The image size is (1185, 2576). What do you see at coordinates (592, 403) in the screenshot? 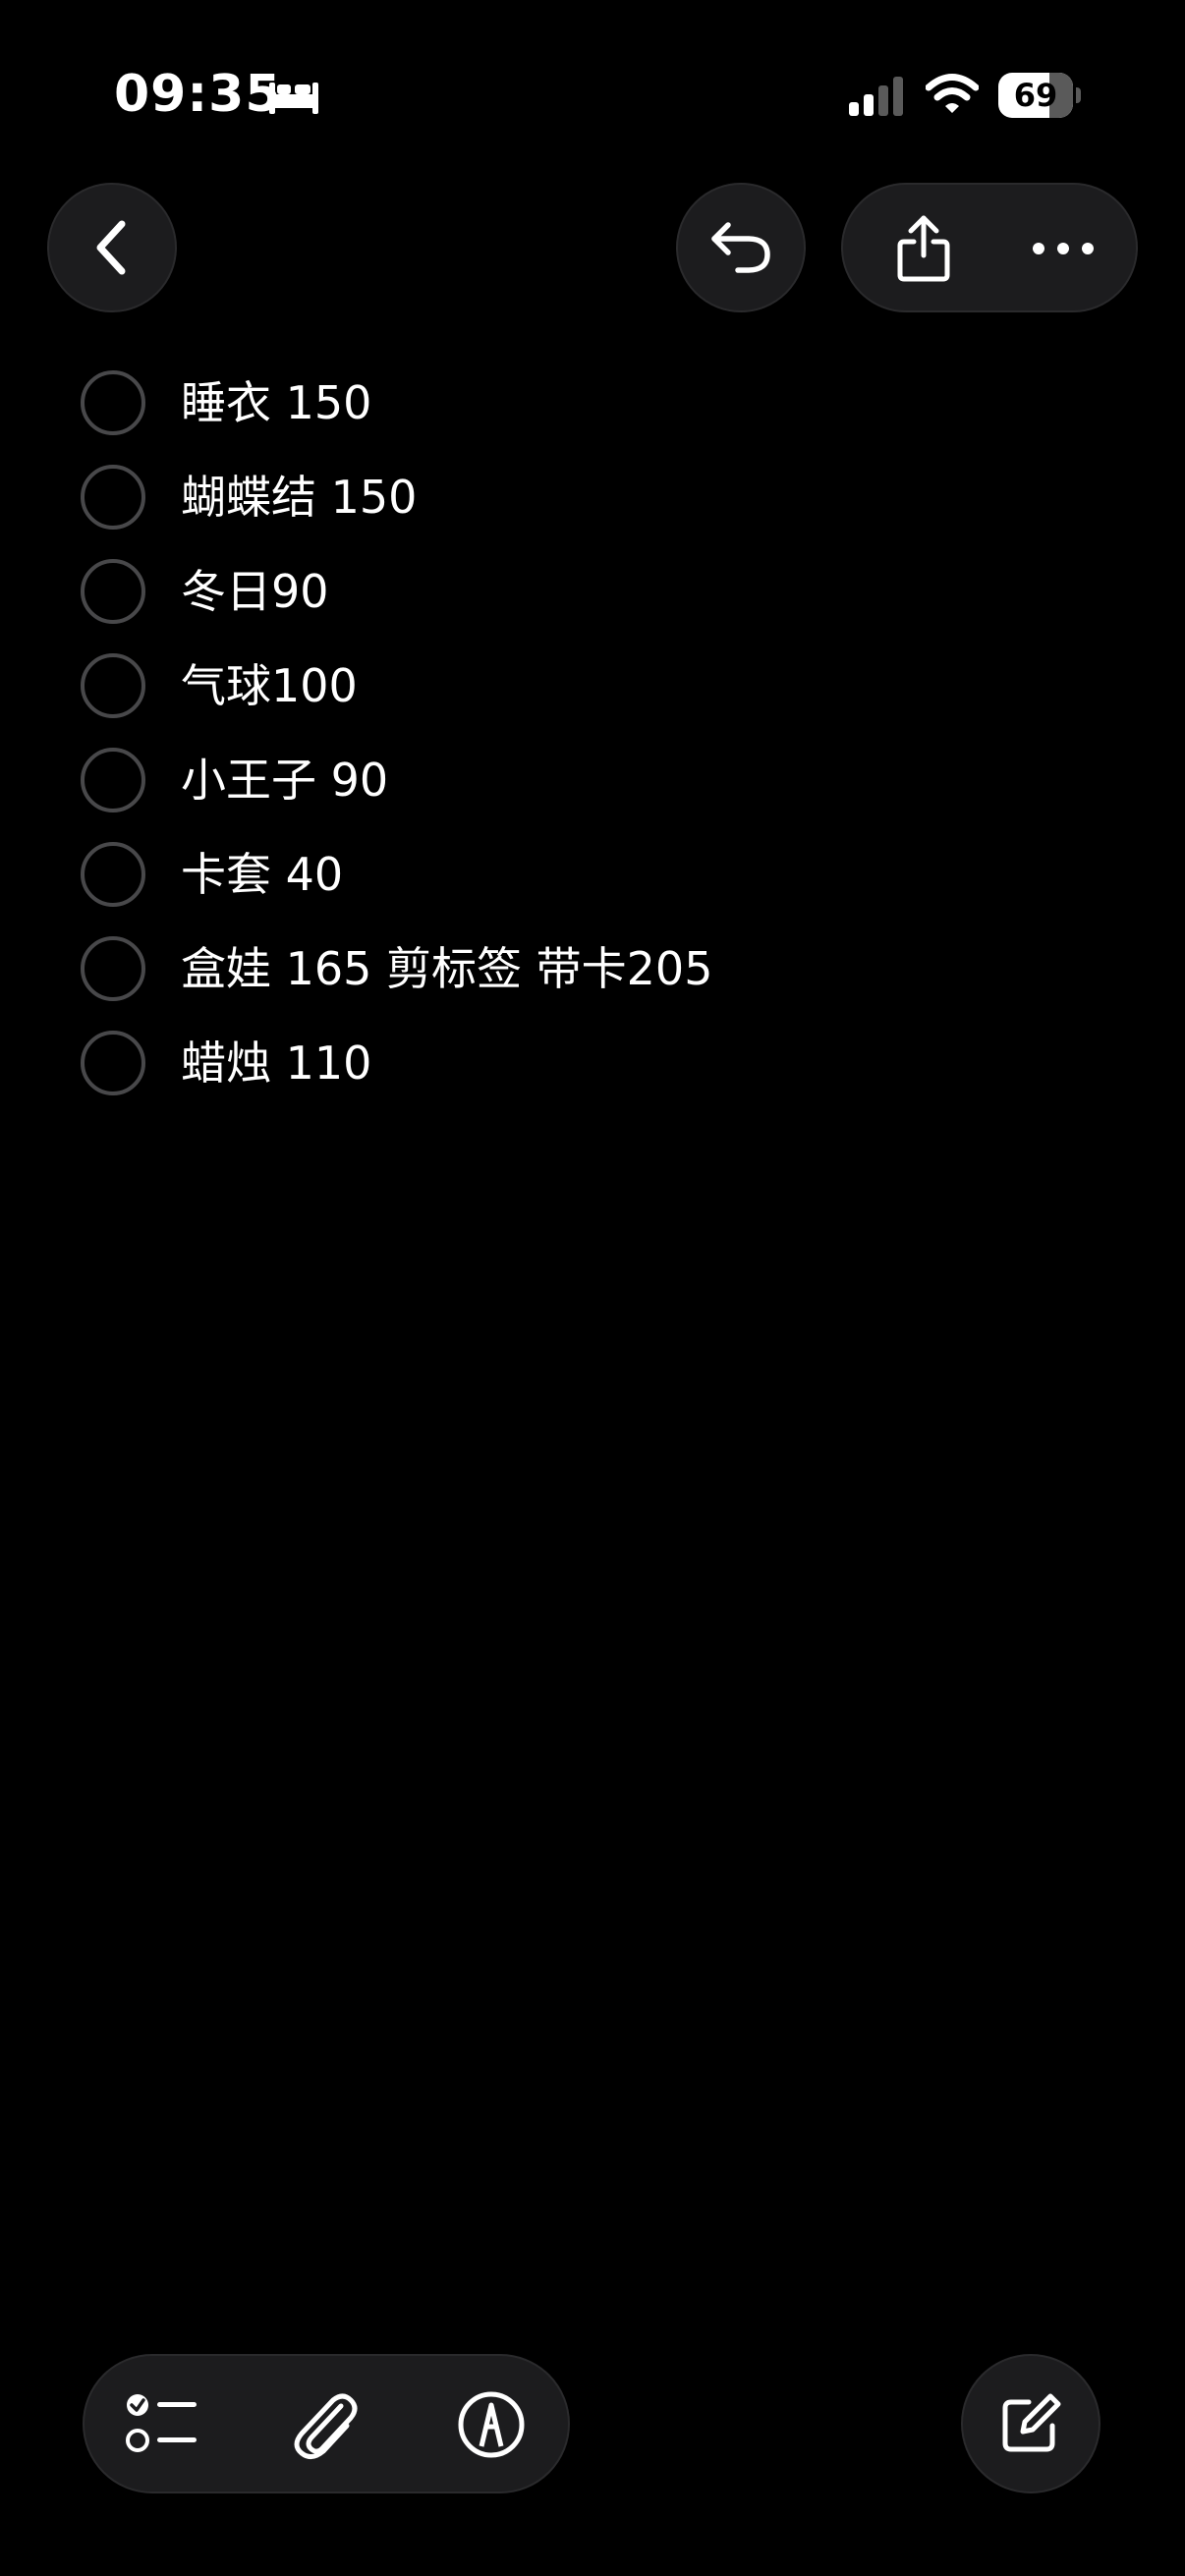
I see `checklist-item: 睡衣 150` at bounding box center [592, 403].